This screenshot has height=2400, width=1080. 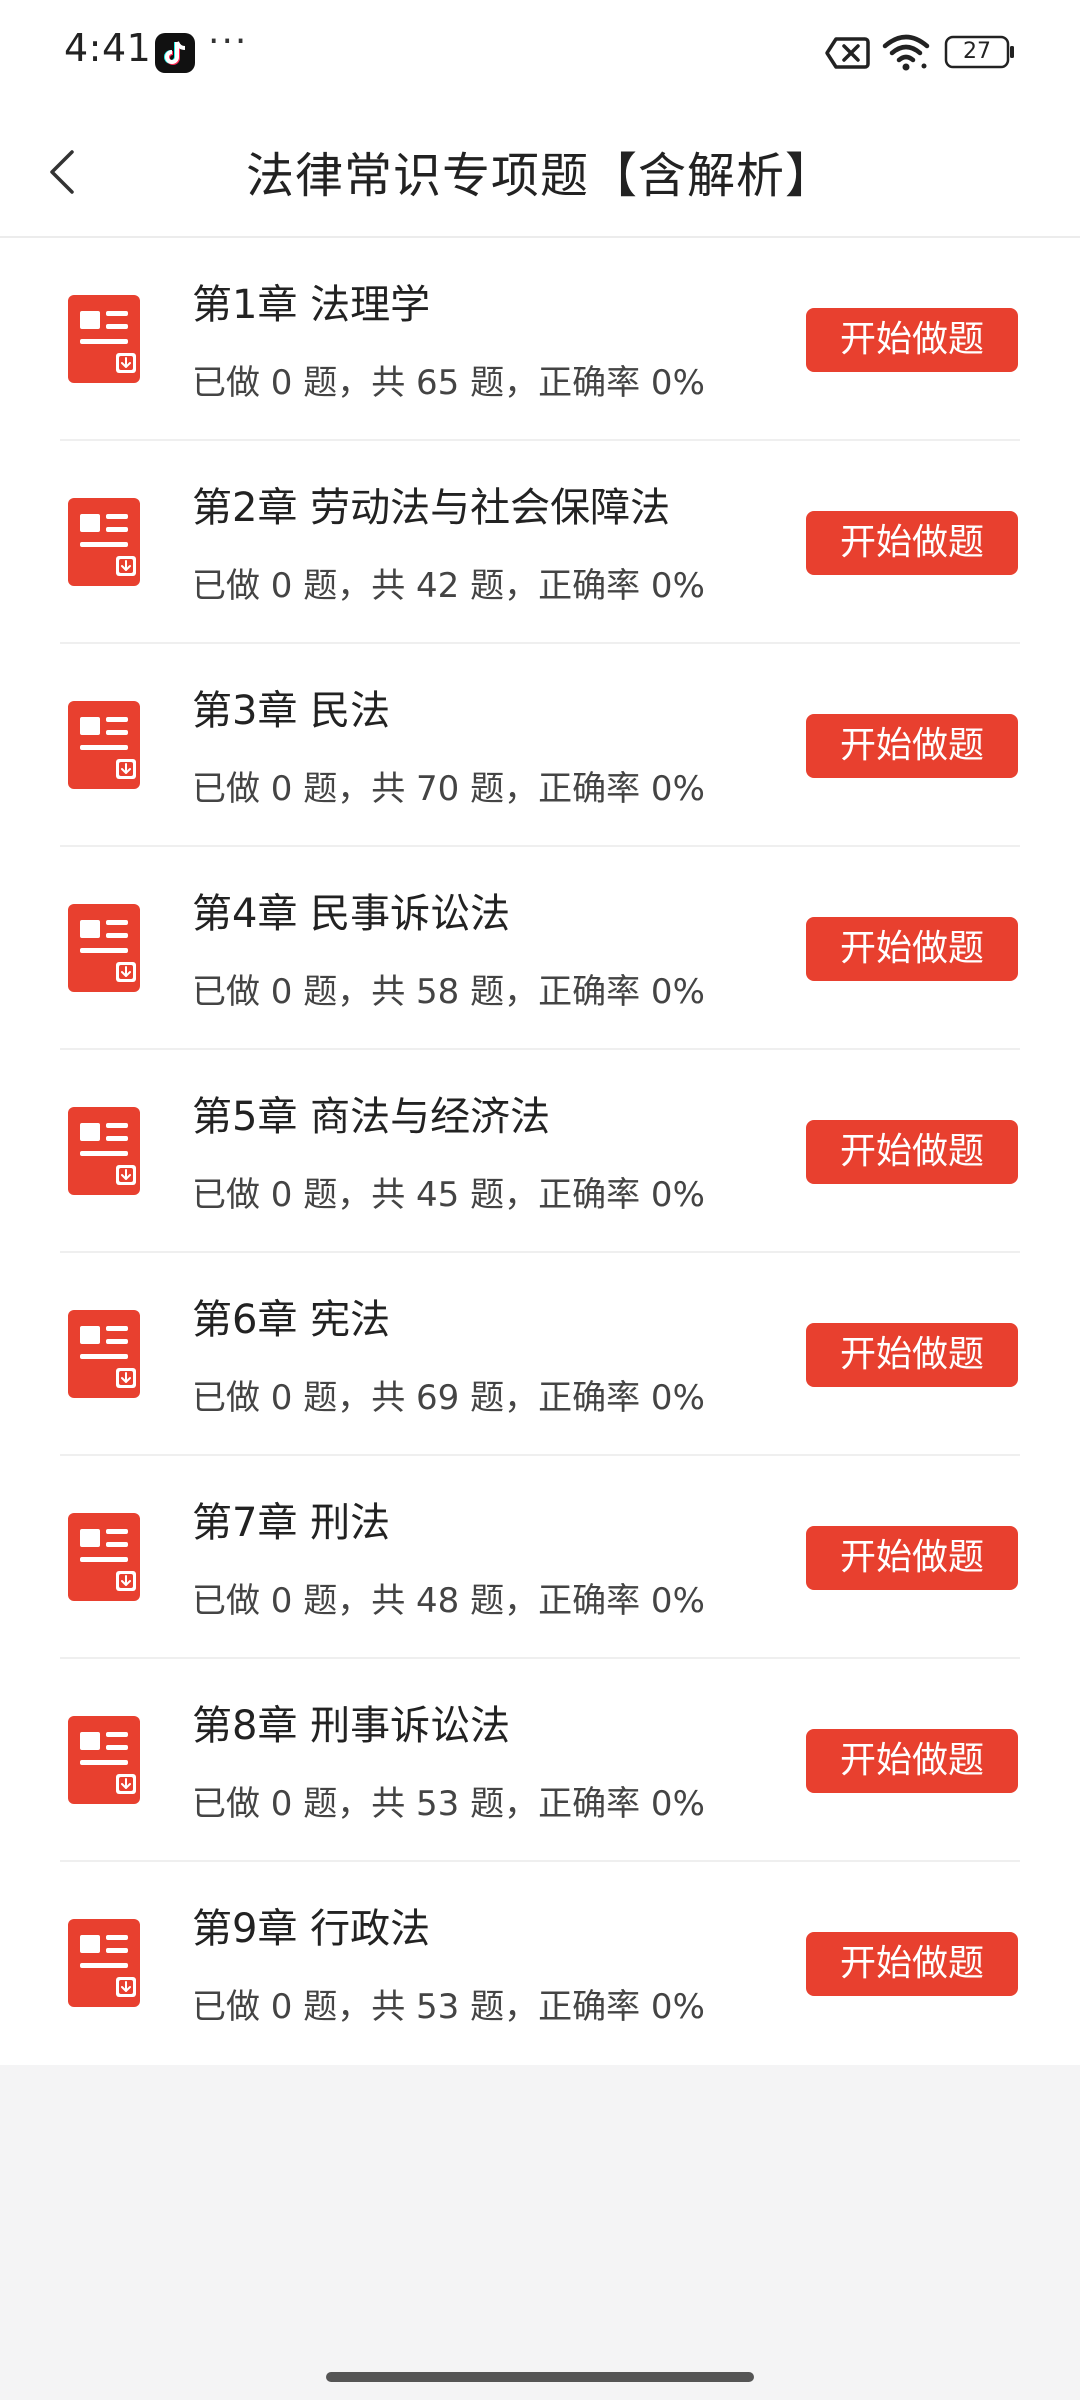 I want to click on page-title: 法律常识专项题【含解析】, so click(x=539, y=176).